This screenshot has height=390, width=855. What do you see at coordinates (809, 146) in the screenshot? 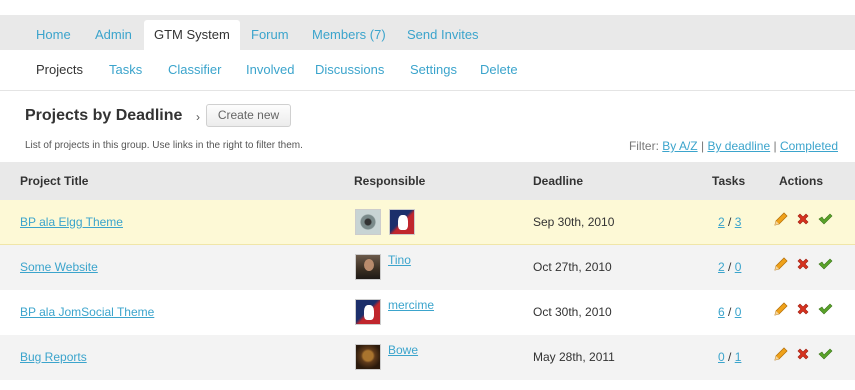
I see `filter-completed-link: Completed` at bounding box center [809, 146].